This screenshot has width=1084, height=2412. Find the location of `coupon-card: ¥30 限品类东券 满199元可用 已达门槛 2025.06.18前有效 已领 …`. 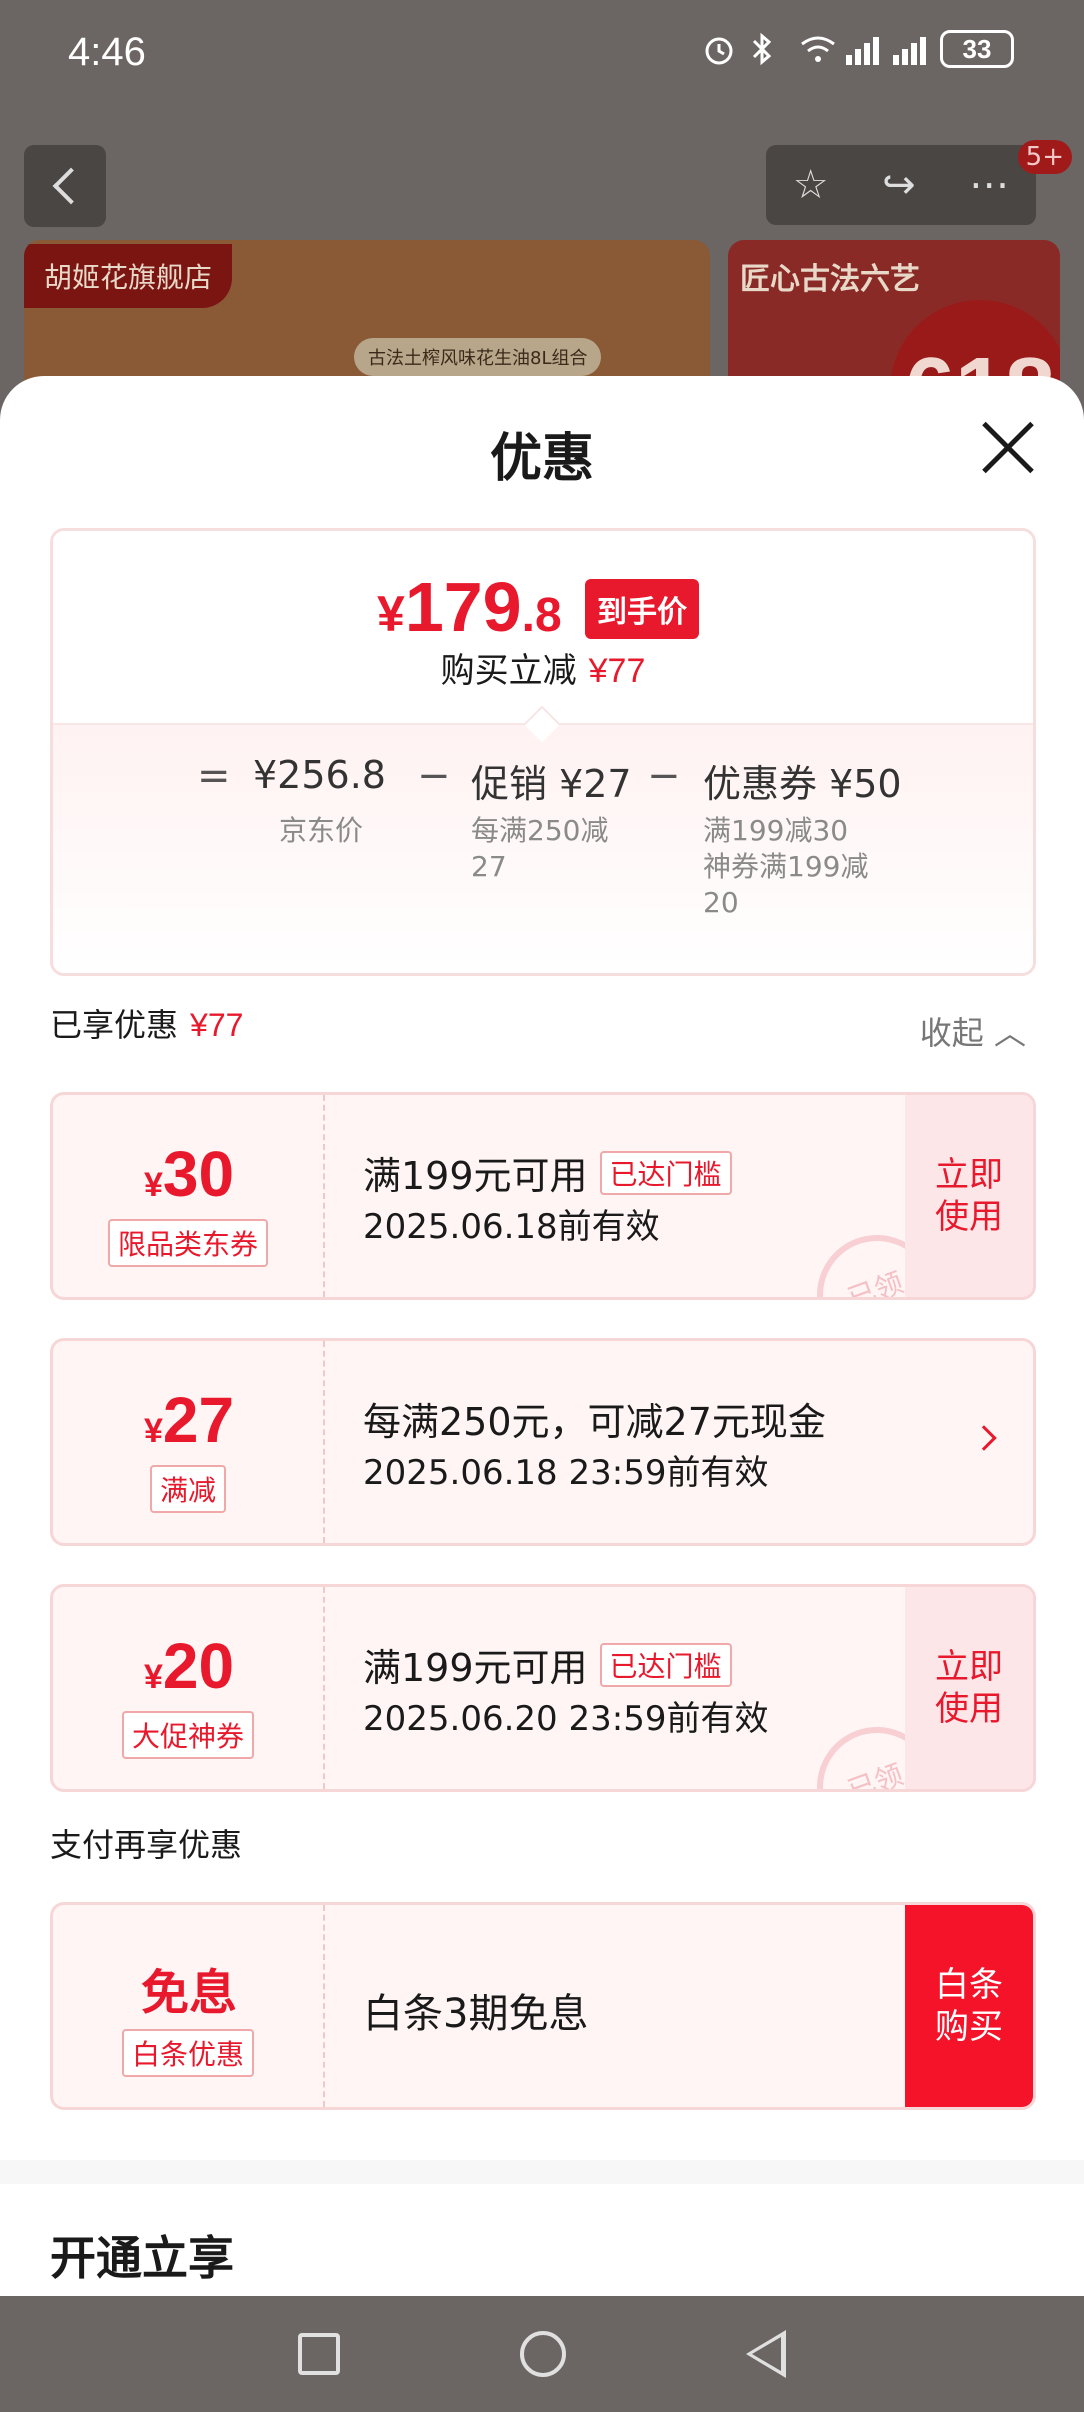

coupon-card: ¥30 限品类东券 满199元可用 已达门槛 2025.06.18前有效 已领 … is located at coordinates (543, 1196).